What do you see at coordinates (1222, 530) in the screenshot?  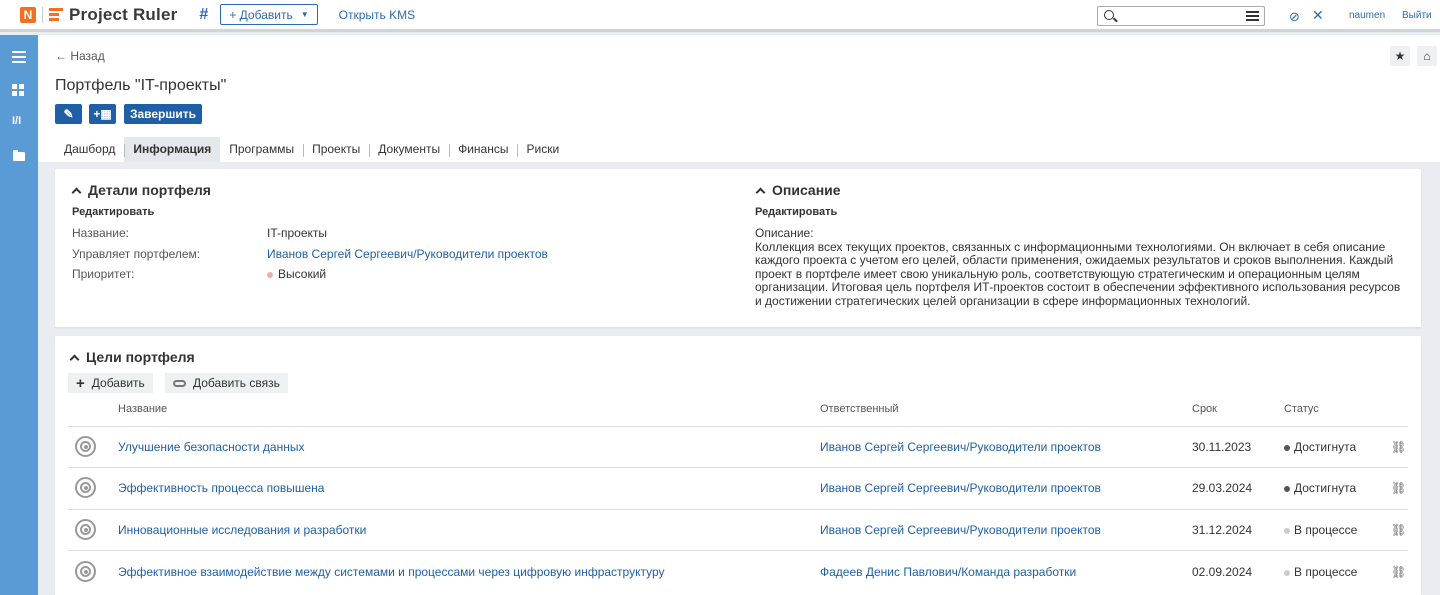 I see `goal-deadline: 31.12.2024` at bounding box center [1222, 530].